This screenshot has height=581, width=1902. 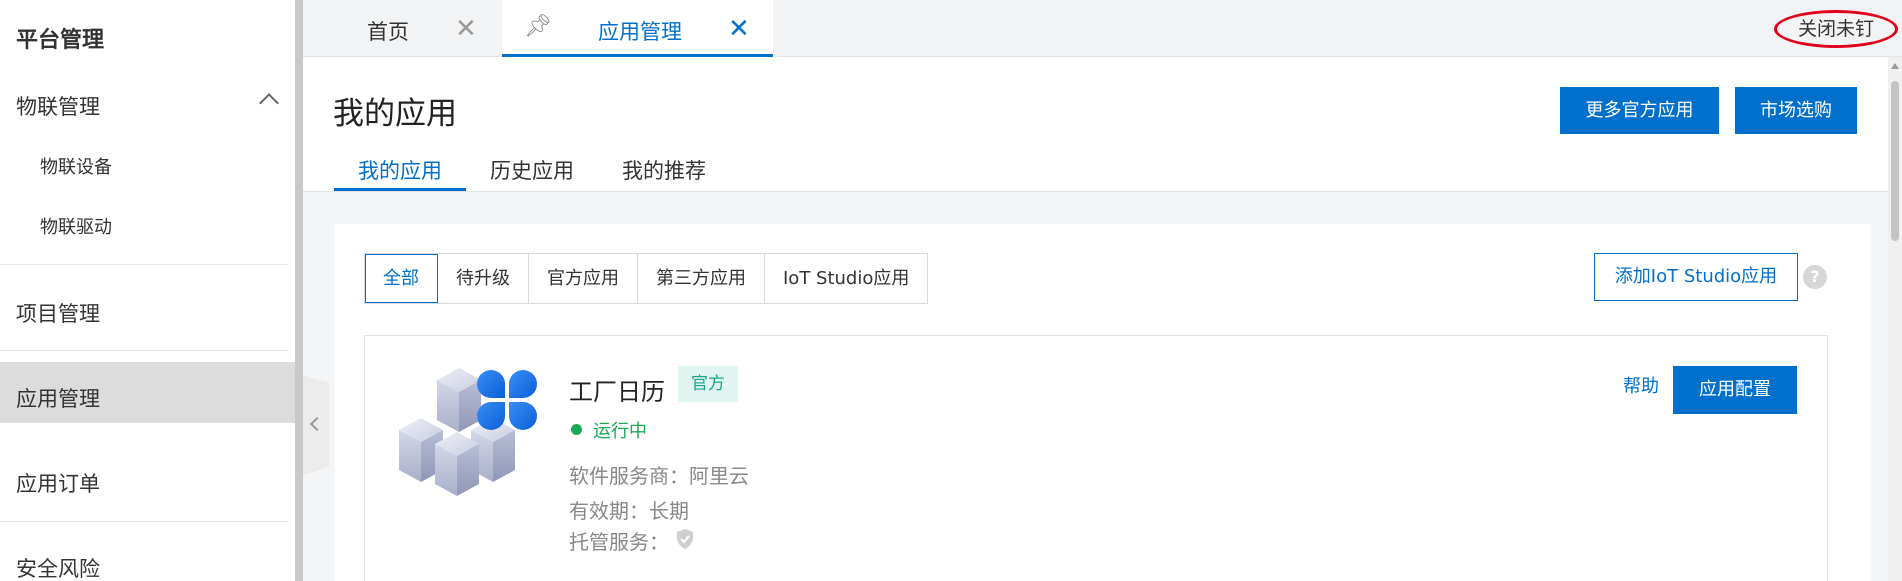 What do you see at coordinates (388, 32) in the screenshot?
I see `tab-home-label: 首页` at bounding box center [388, 32].